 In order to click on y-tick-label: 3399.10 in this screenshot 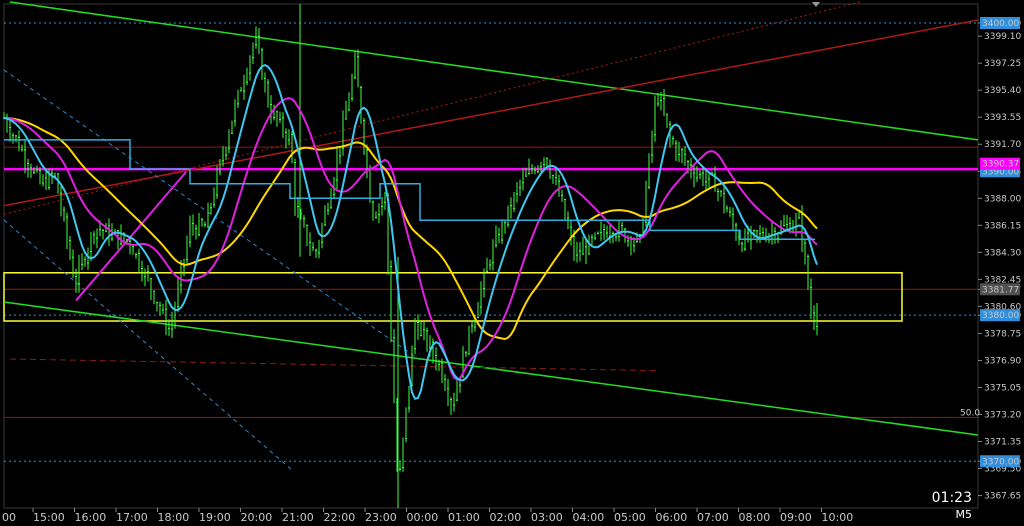, I will do `click(1002, 37)`.